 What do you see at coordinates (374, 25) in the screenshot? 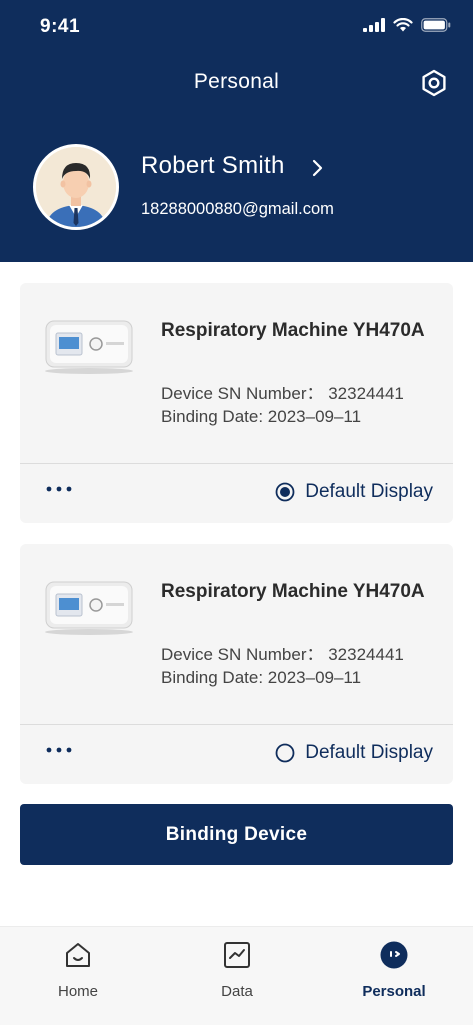
I see `signal-icon` at bounding box center [374, 25].